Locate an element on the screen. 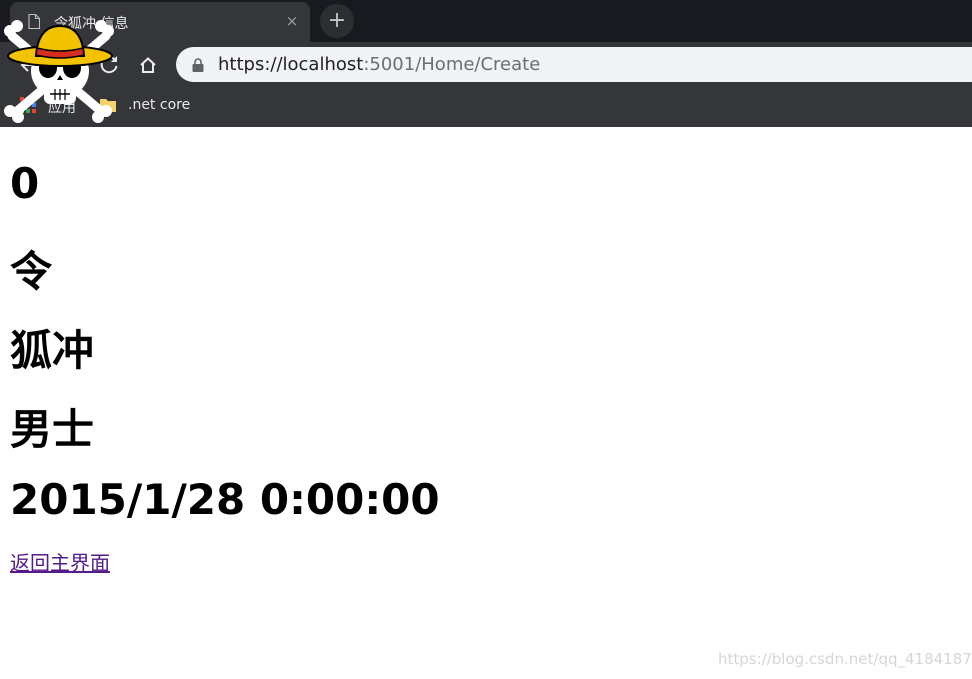  address-bar: https://localhost:5001/Home/Create is located at coordinates (574, 64).